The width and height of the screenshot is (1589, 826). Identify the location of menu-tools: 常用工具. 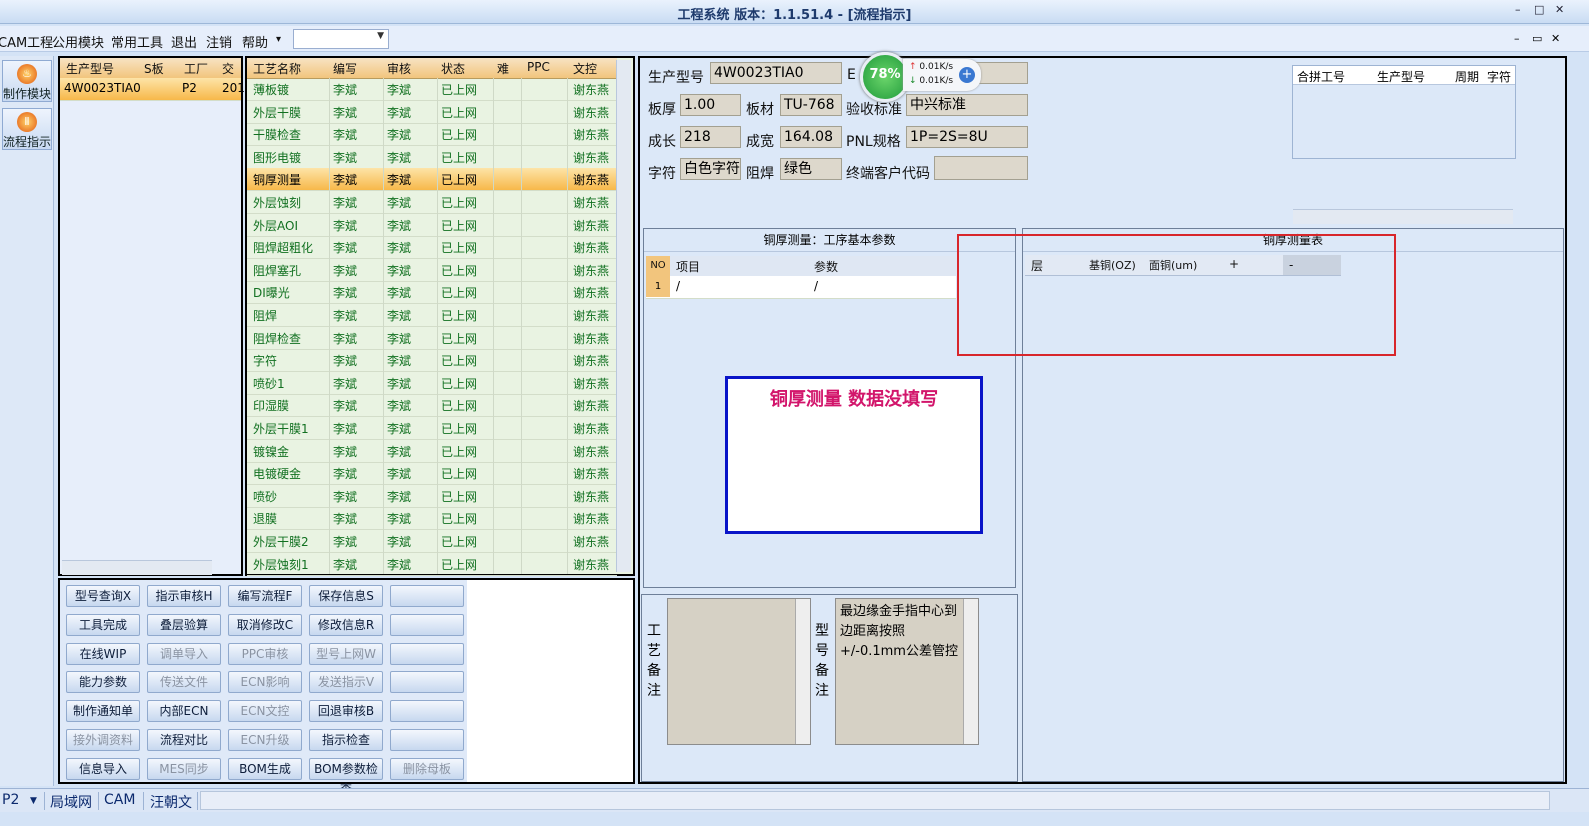
(137, 41).